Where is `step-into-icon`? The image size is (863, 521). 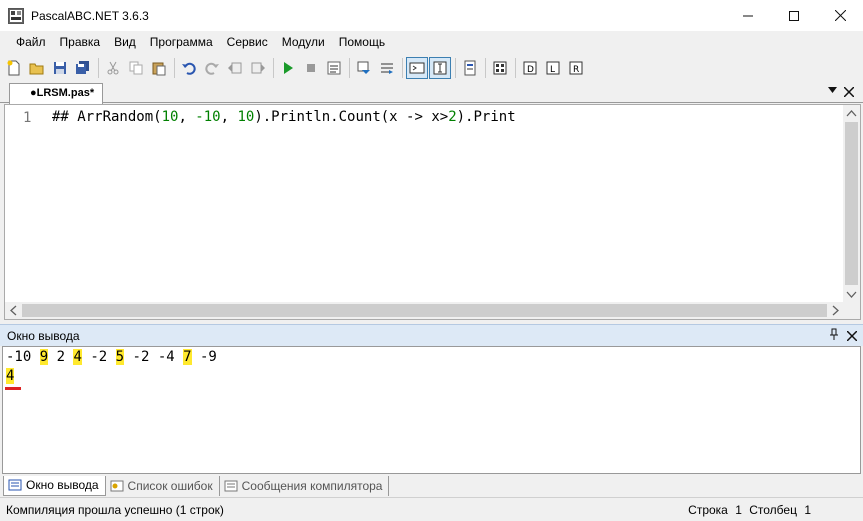
step-into-icon is located at coordinates (363, 67).